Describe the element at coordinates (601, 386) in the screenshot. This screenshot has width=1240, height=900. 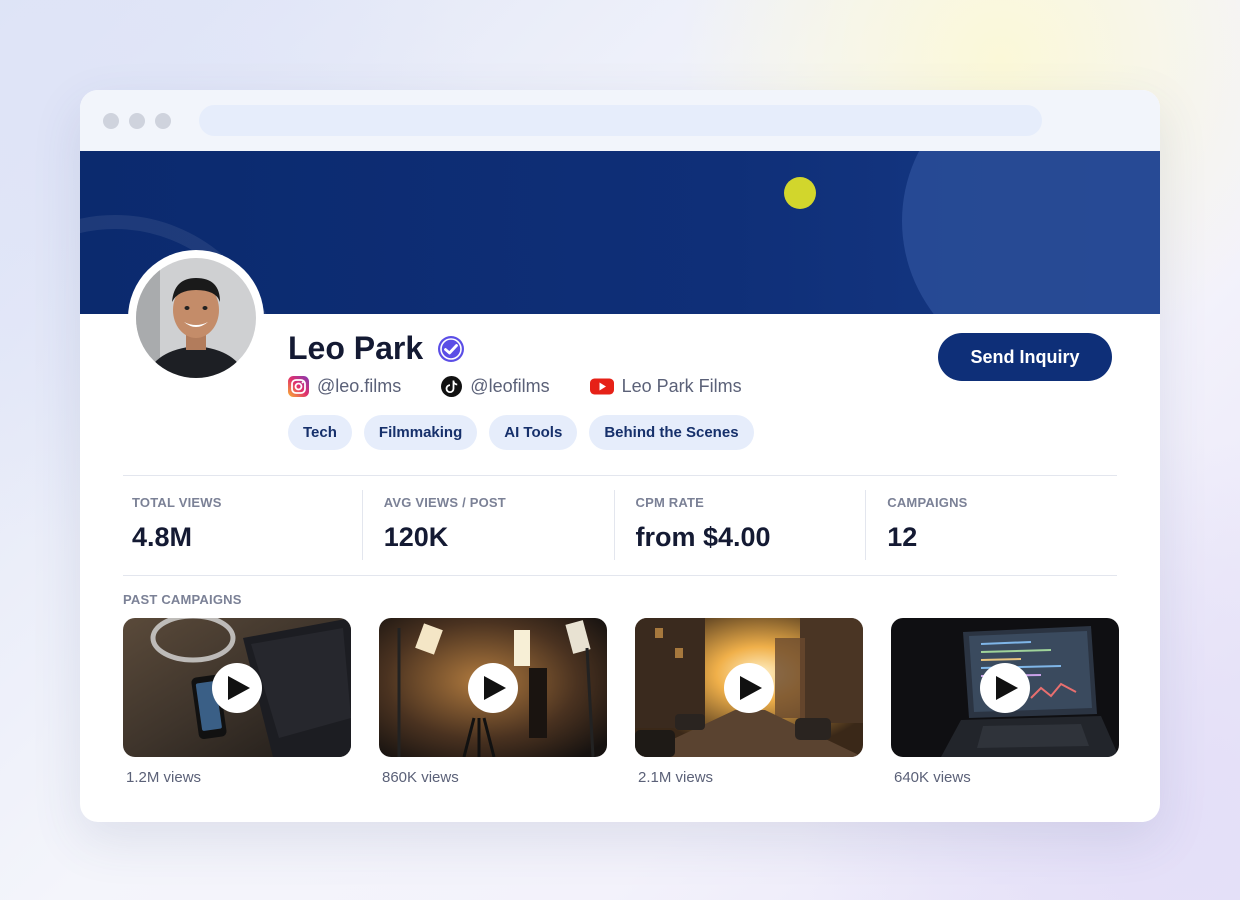
I see `youtube-icon` at that location.